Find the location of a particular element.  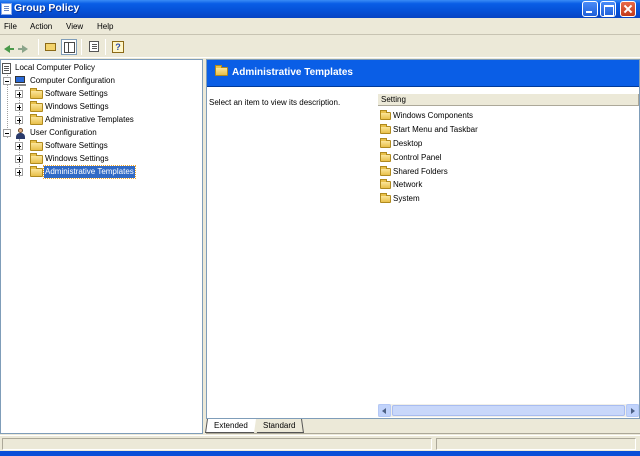

view-tabs: Extended Standard is located at coordinates (422, 426).